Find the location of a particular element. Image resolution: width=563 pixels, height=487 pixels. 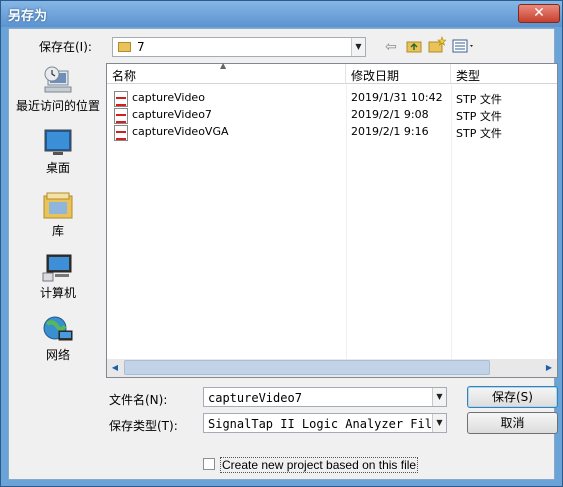

column-header-type: 类型 is located at coordinates (504, 74).